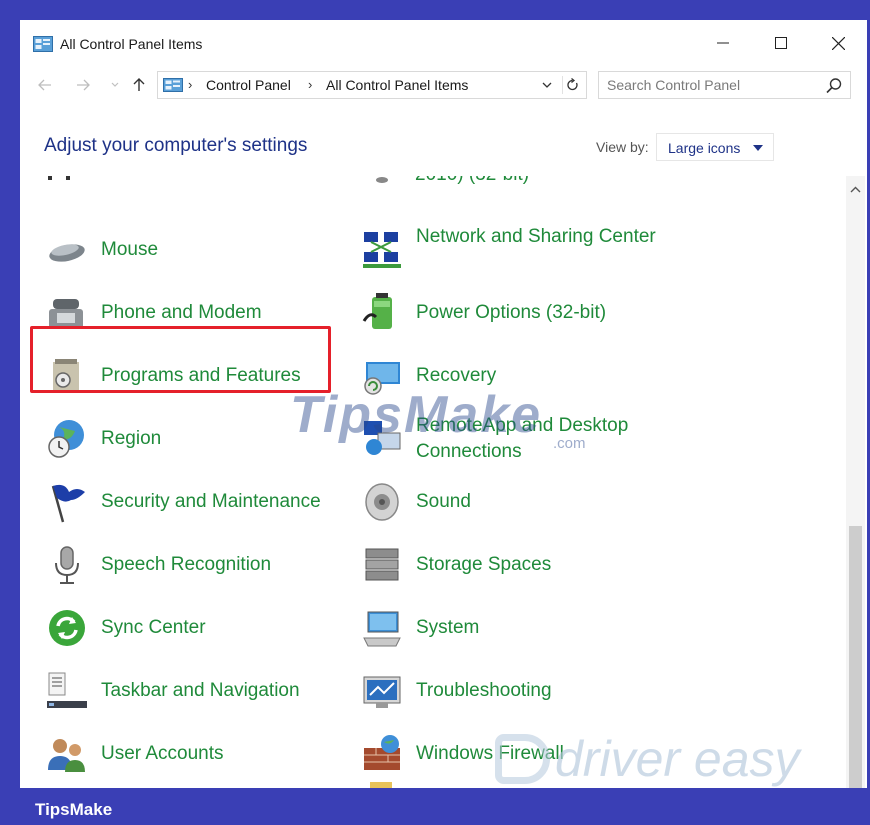  I want to click on footer-brand: TipsMake, so click(74, 809).